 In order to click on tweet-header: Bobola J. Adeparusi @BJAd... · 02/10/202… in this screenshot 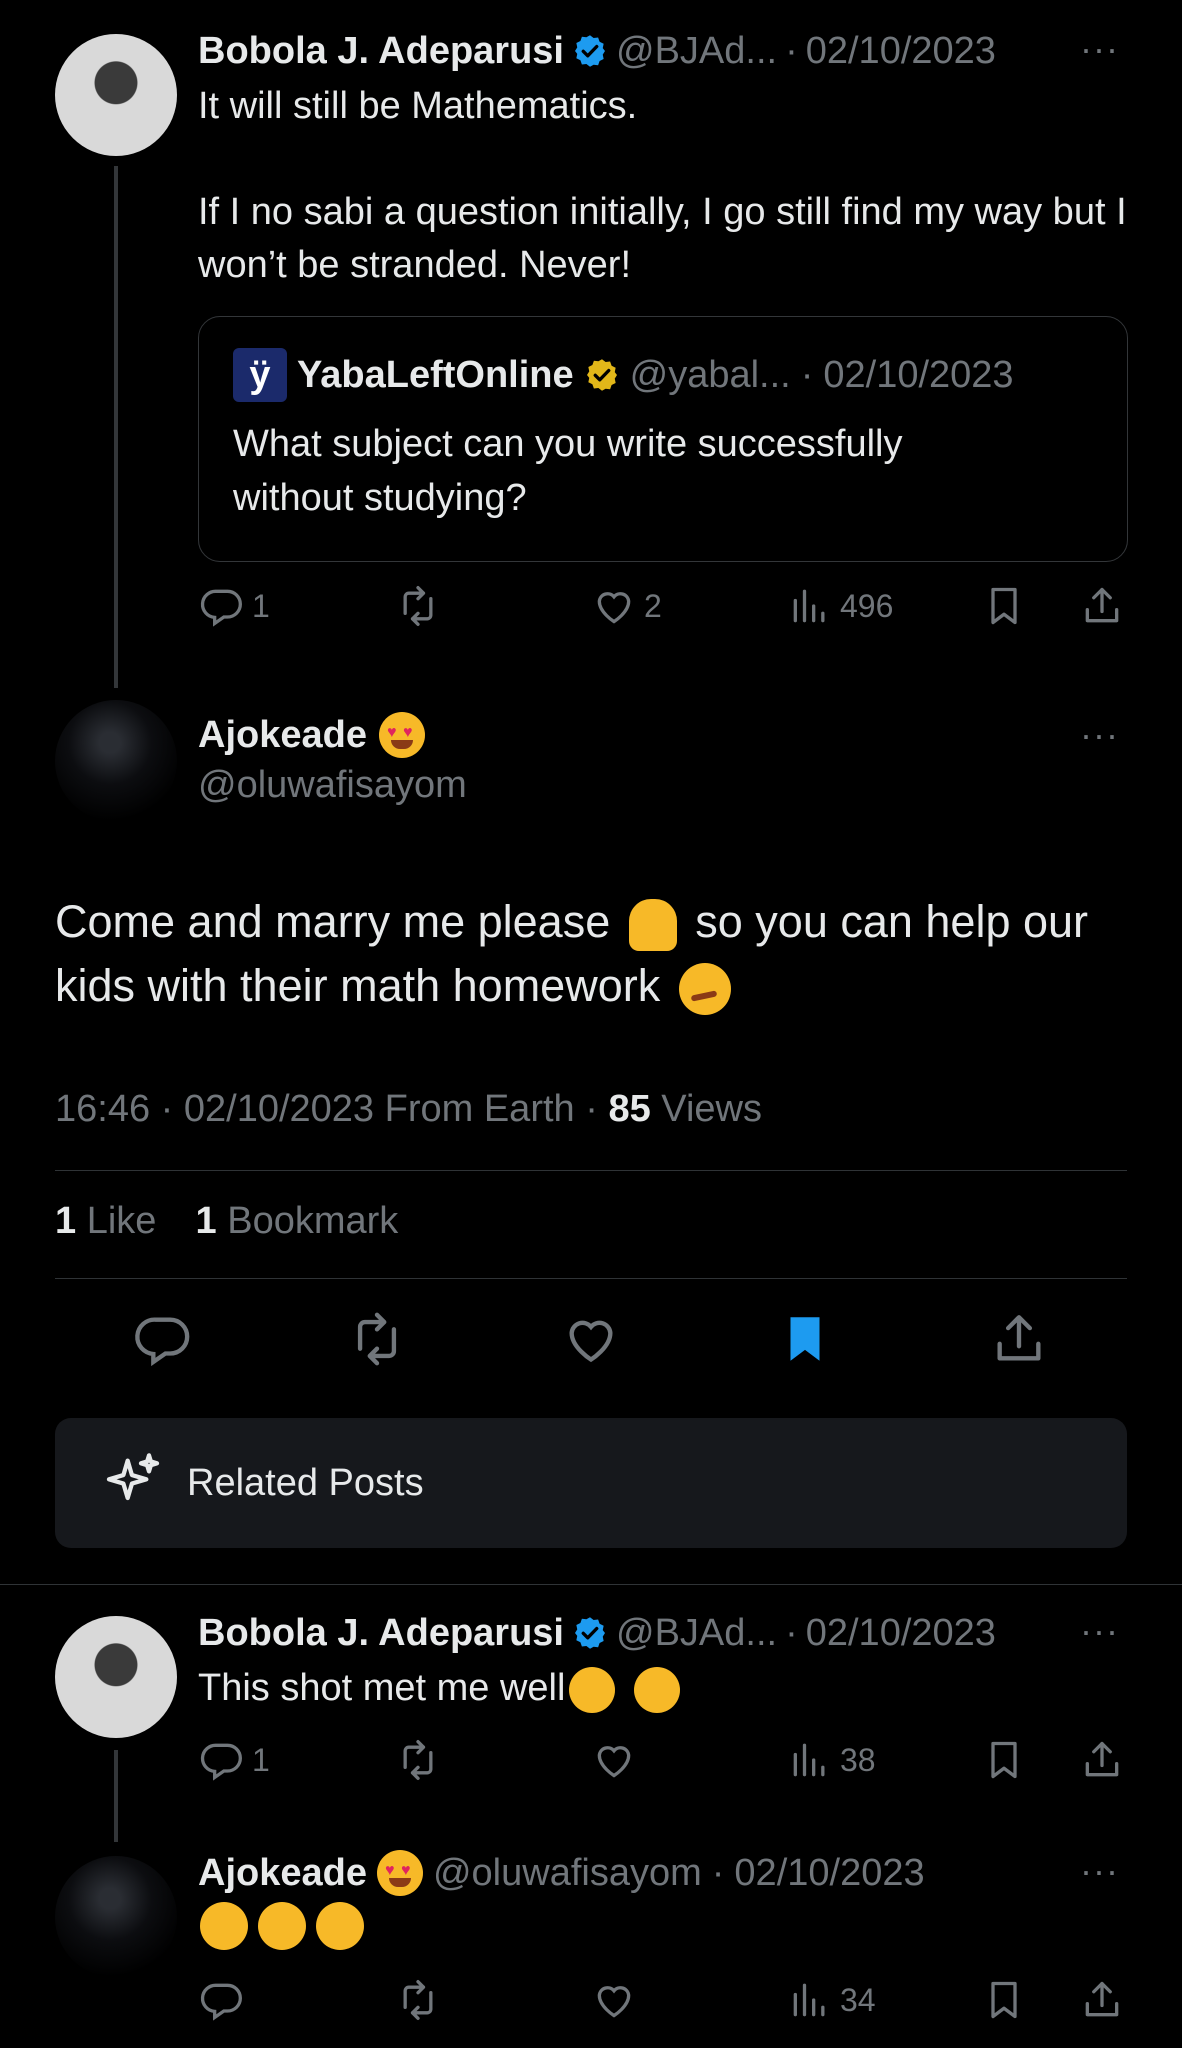, I will do `click(597, 51)`.